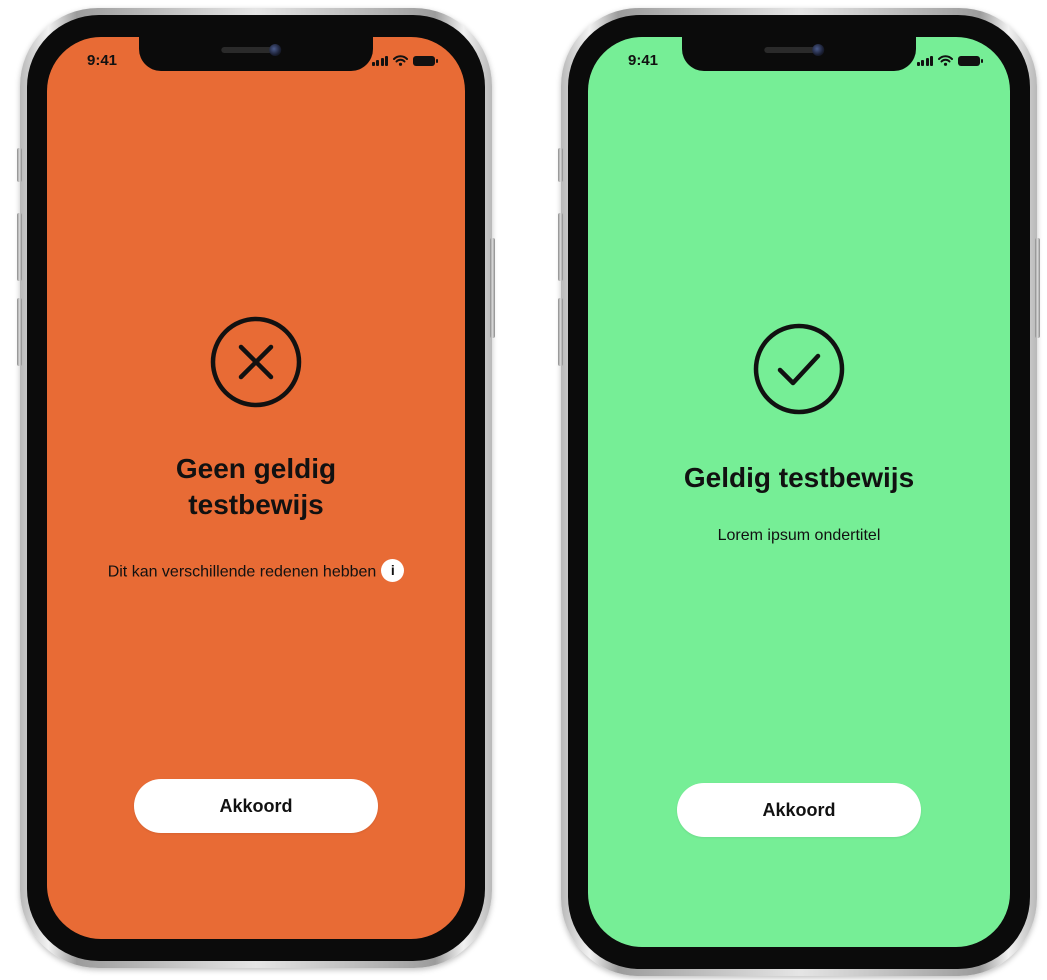  What do you see at coordinates (256, 362) in the screenshot?
I see `circle-x-icon` at bounding box center [256, 362].